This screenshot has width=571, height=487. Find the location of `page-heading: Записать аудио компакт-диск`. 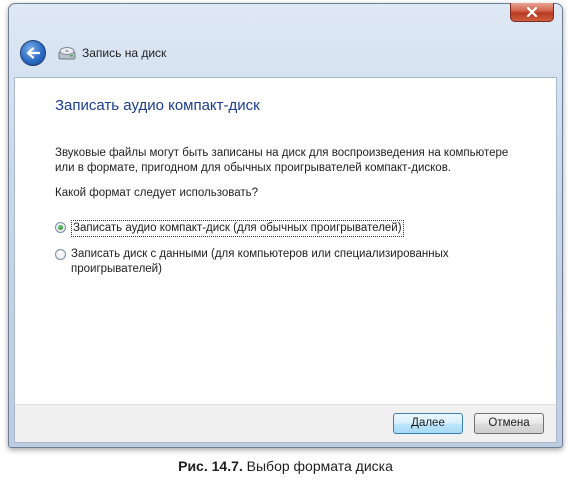

page-heading: Записать аудио компакт-диск is located at coordinates (157, 105).